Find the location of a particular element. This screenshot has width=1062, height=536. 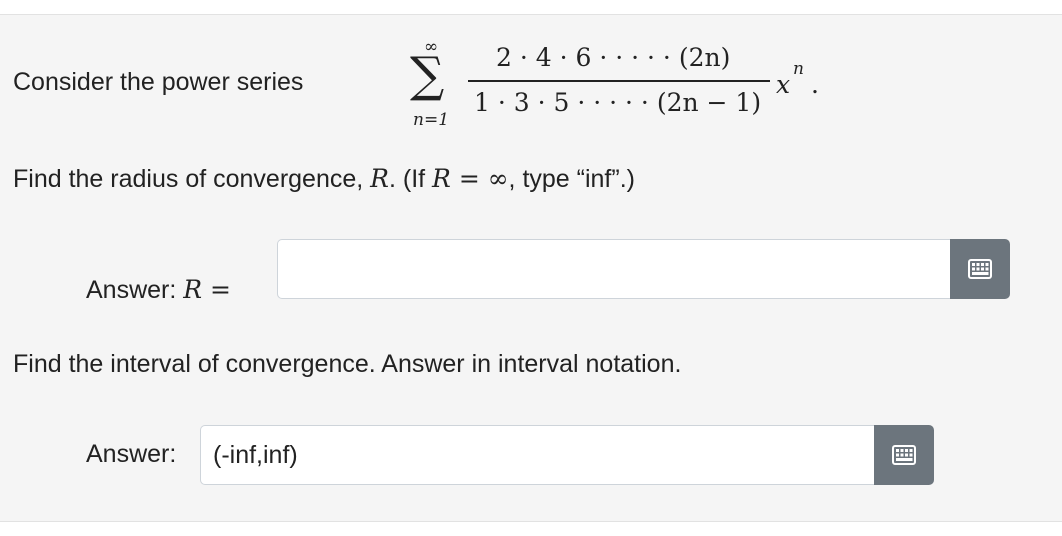

radius-instruction-prefix: Find the radius of convergence, is located at coordinates (192, 179).